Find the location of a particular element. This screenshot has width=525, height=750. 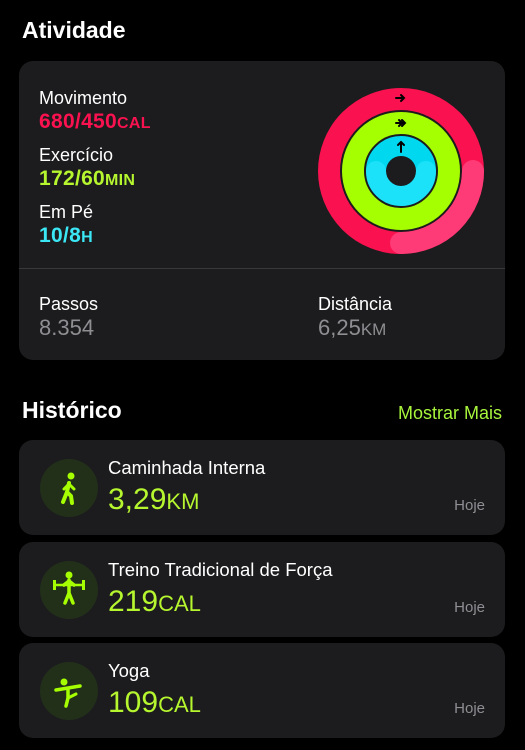

history-item-value: 109CAL is located at coordinates (154, 702).